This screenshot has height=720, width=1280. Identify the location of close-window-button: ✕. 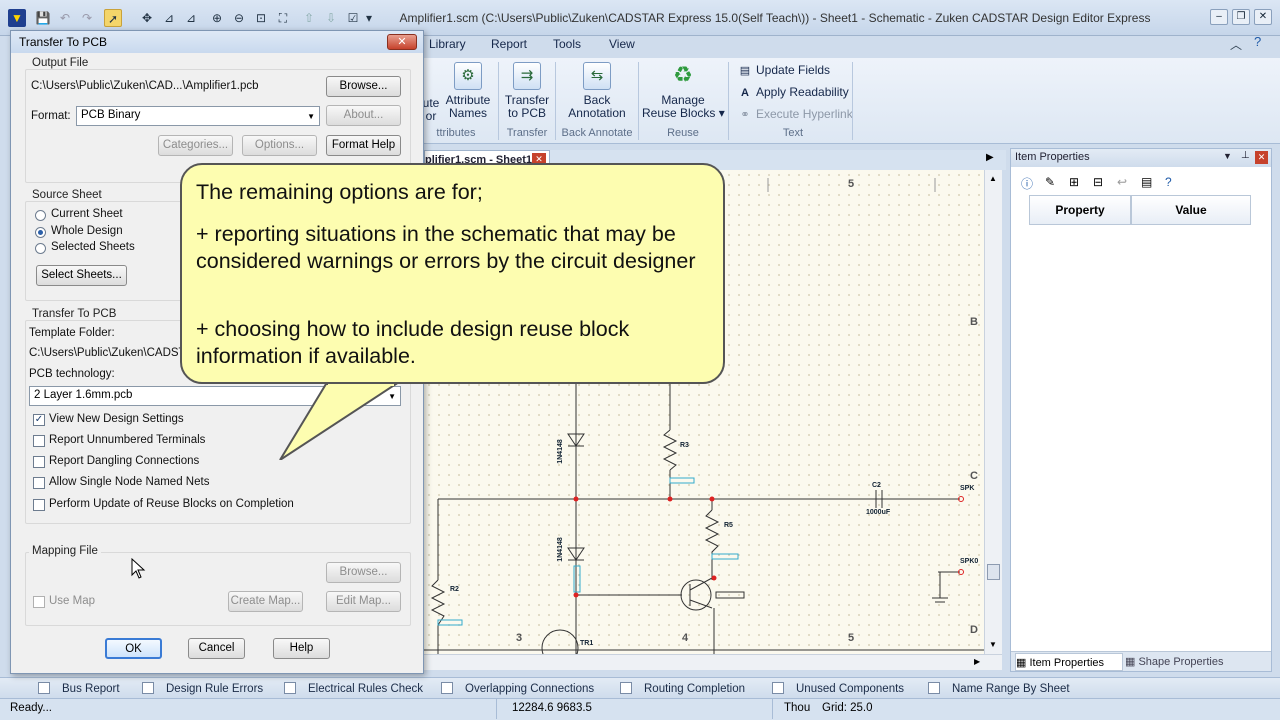
(1263, 17).